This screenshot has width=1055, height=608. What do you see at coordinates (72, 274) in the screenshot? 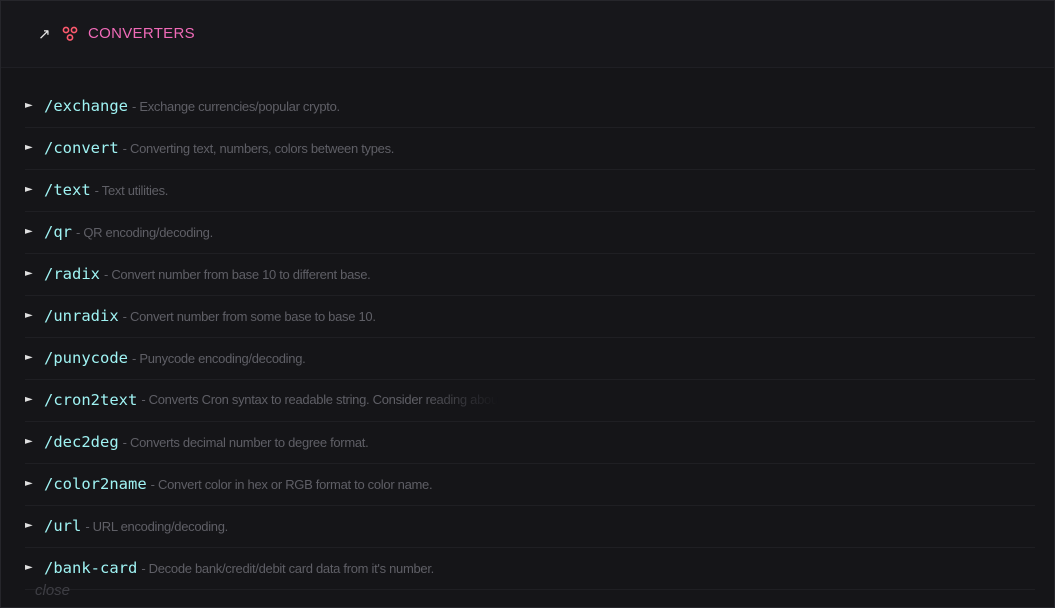
I see `command-name: /radix` at bounding box center [72, 274].